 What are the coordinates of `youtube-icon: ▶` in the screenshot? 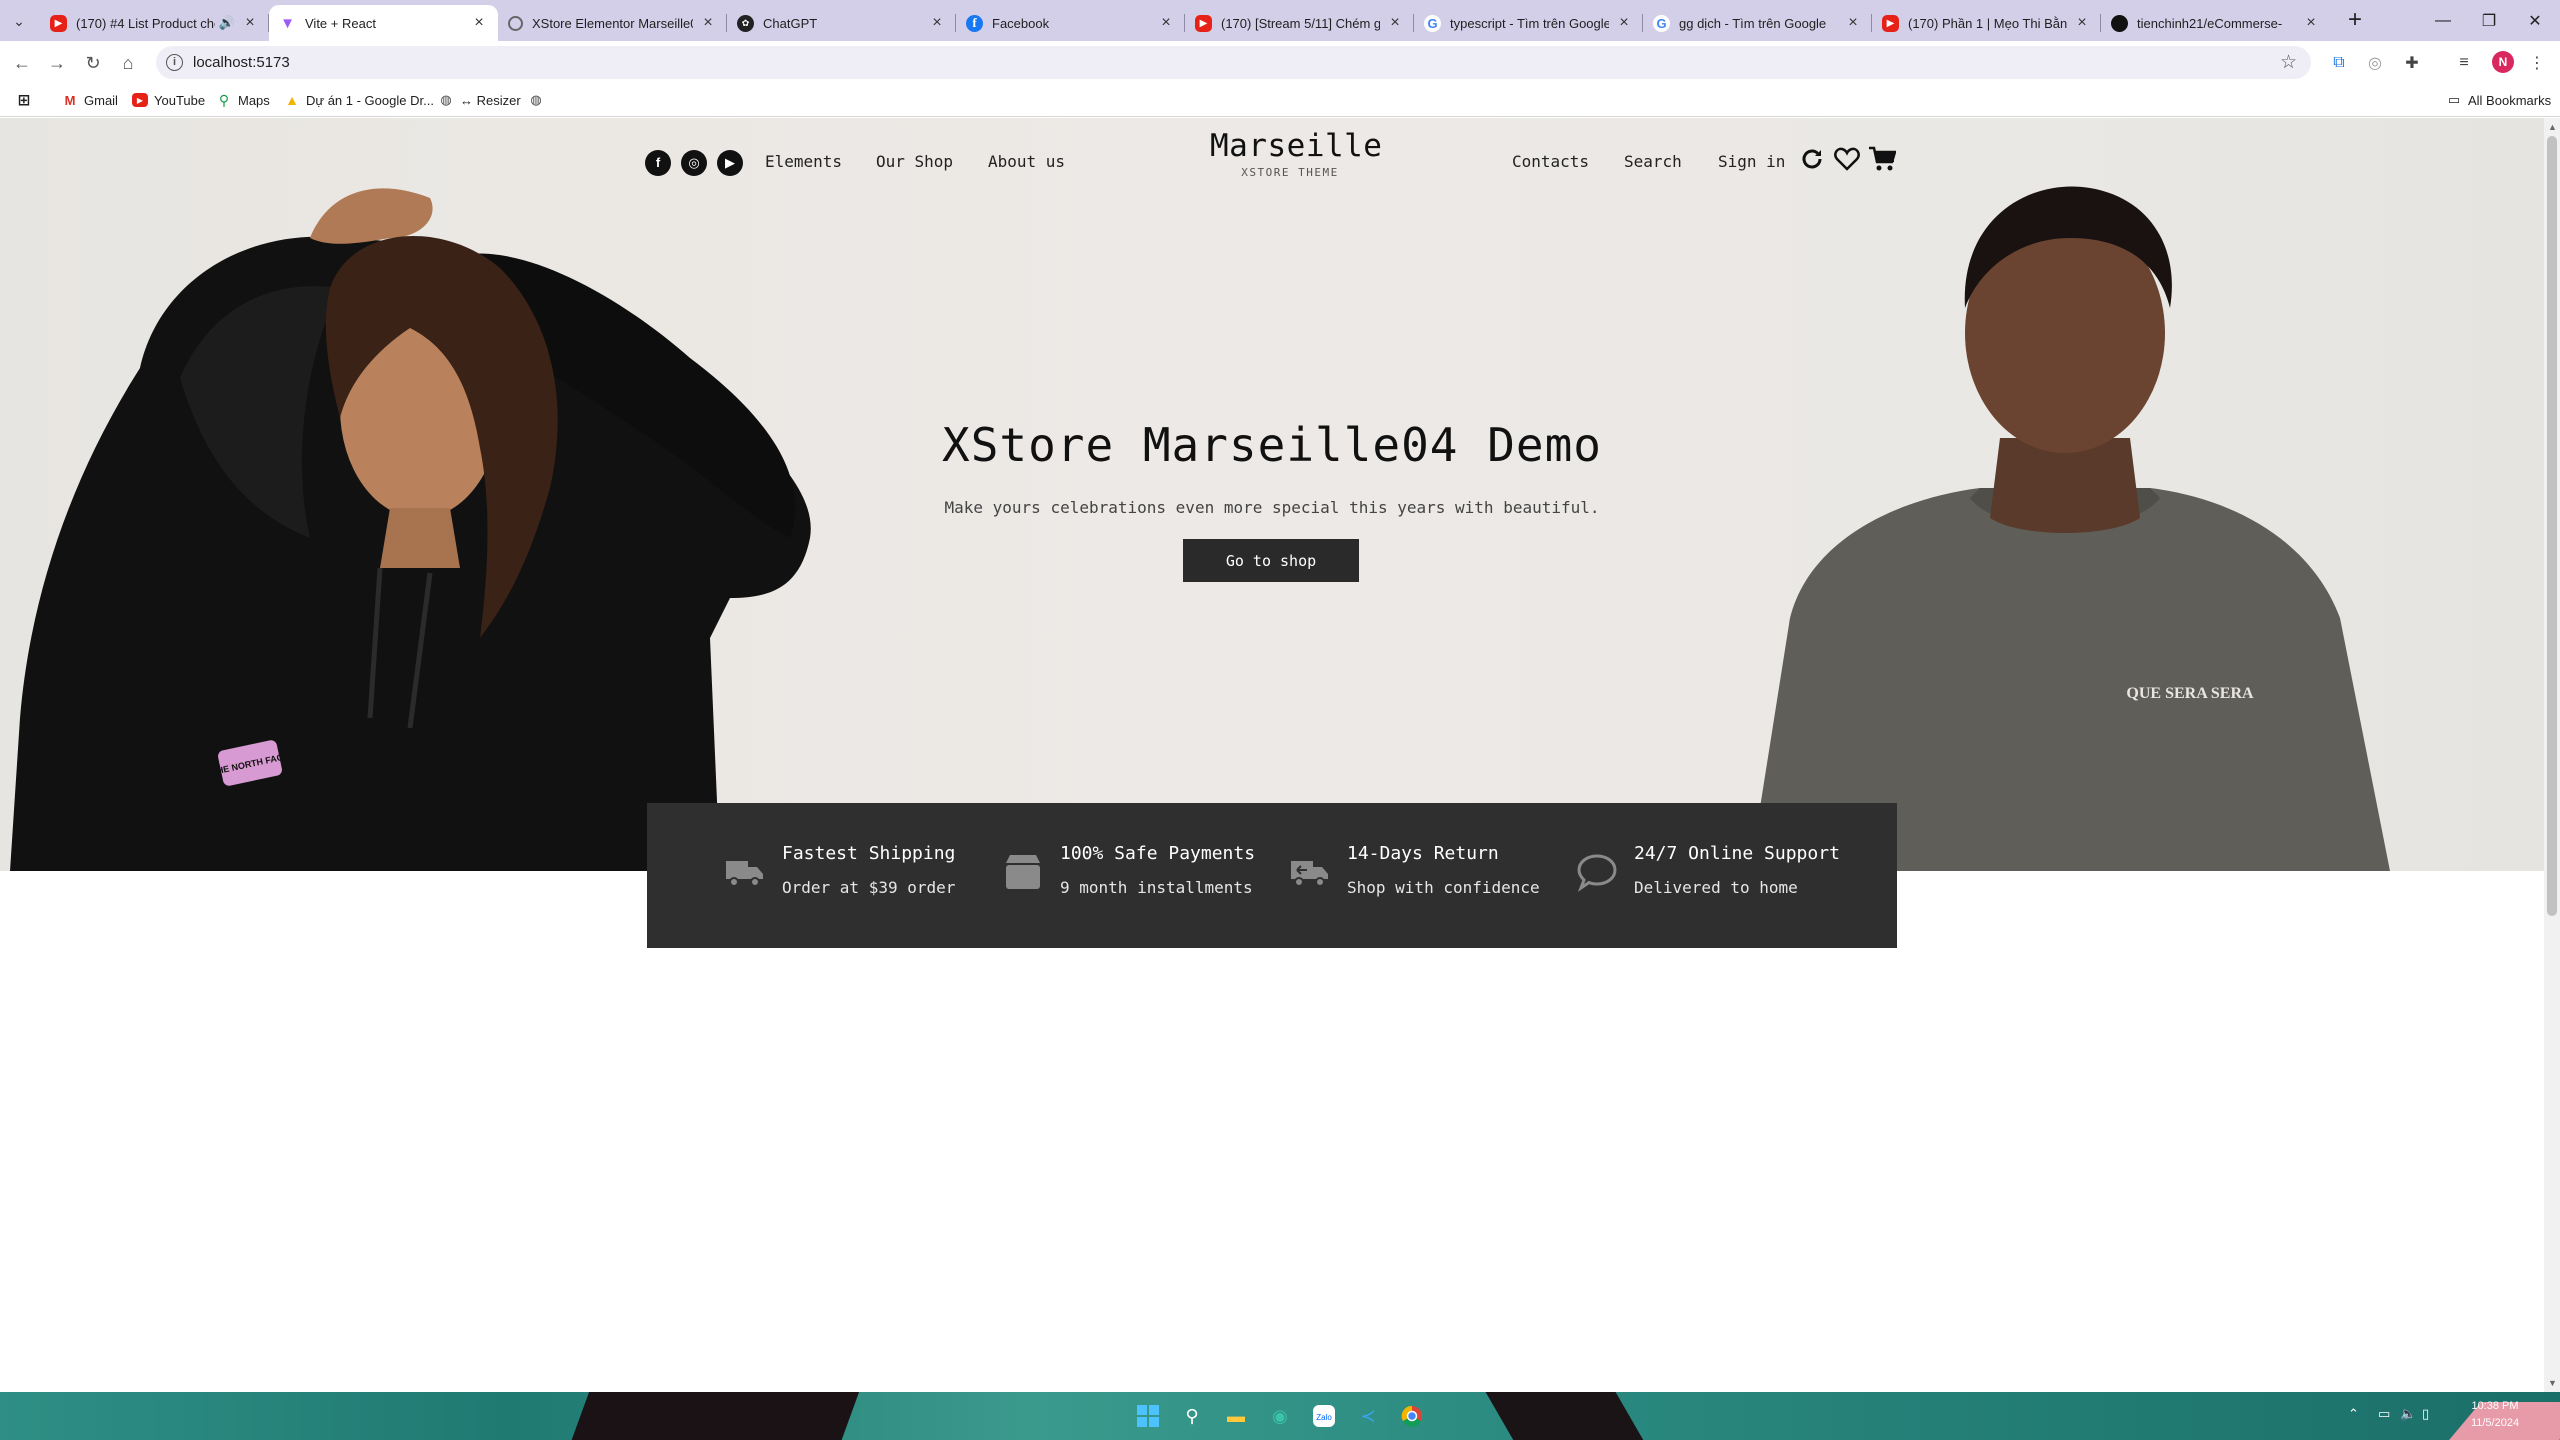 It's located at (730, 163).